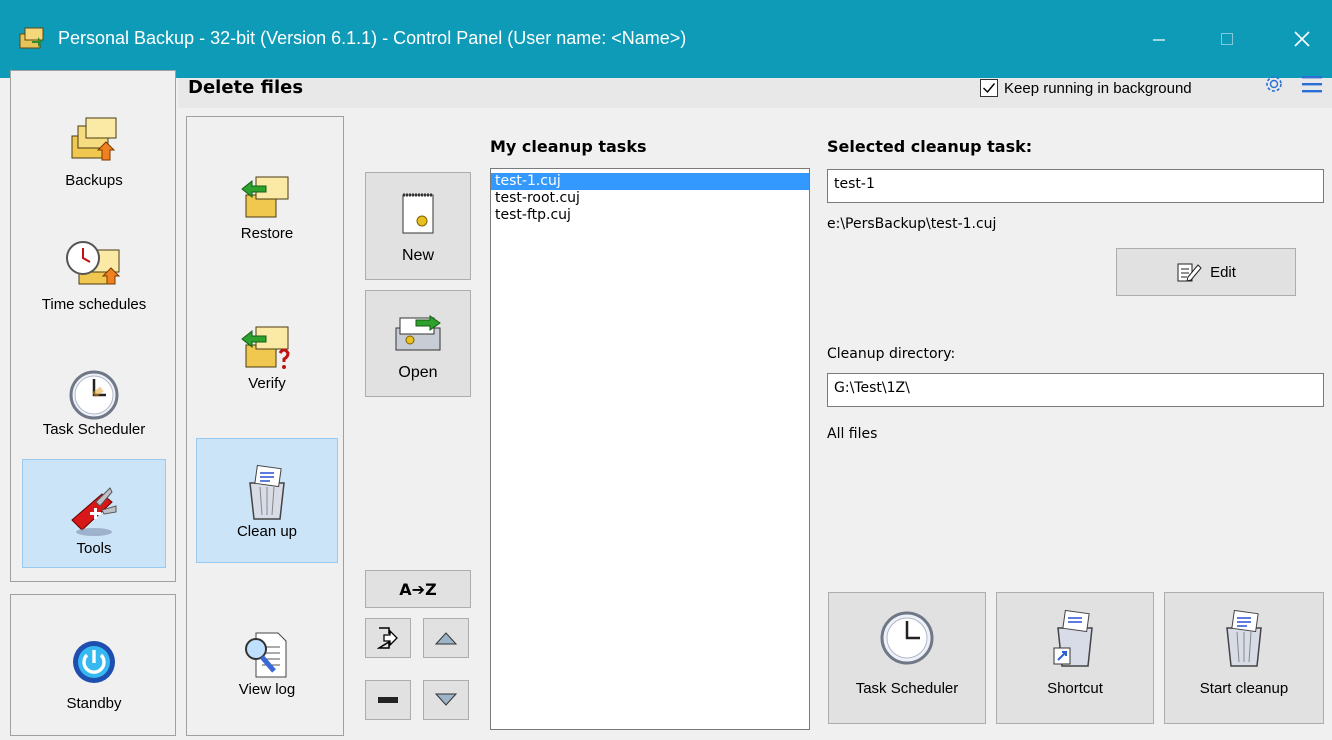 The height and width of the screenshot is (740, 1332). I want to click on task-name-field: test-1, so click(1075, 186).